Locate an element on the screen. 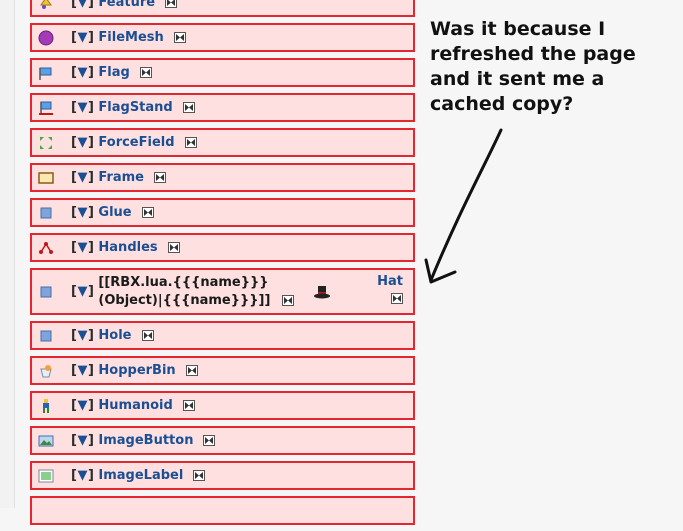 This screenshot has height=531, width=683. note-line-3: and it sent me a is located at coordinates (517, 79).